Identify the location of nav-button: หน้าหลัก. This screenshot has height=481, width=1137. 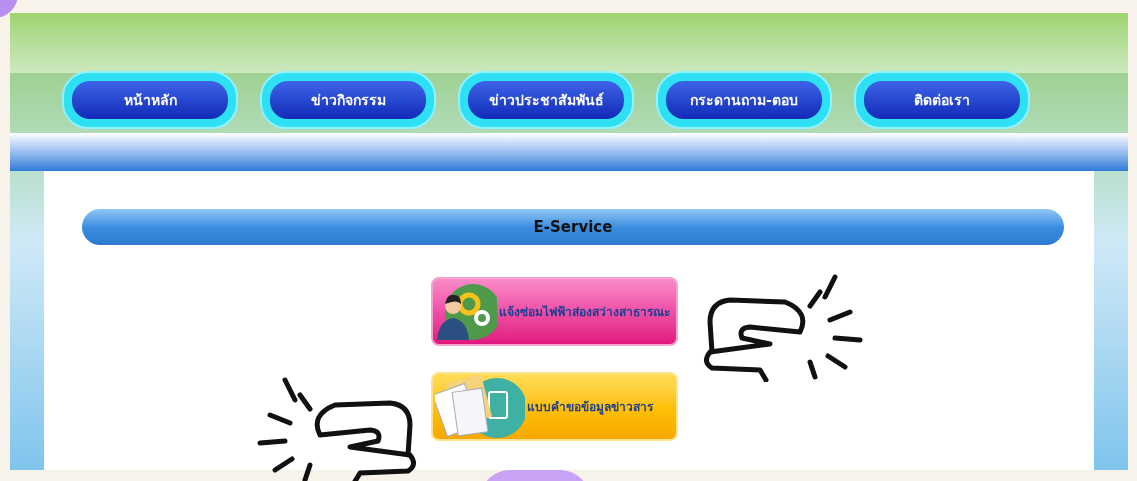
(150, 100).